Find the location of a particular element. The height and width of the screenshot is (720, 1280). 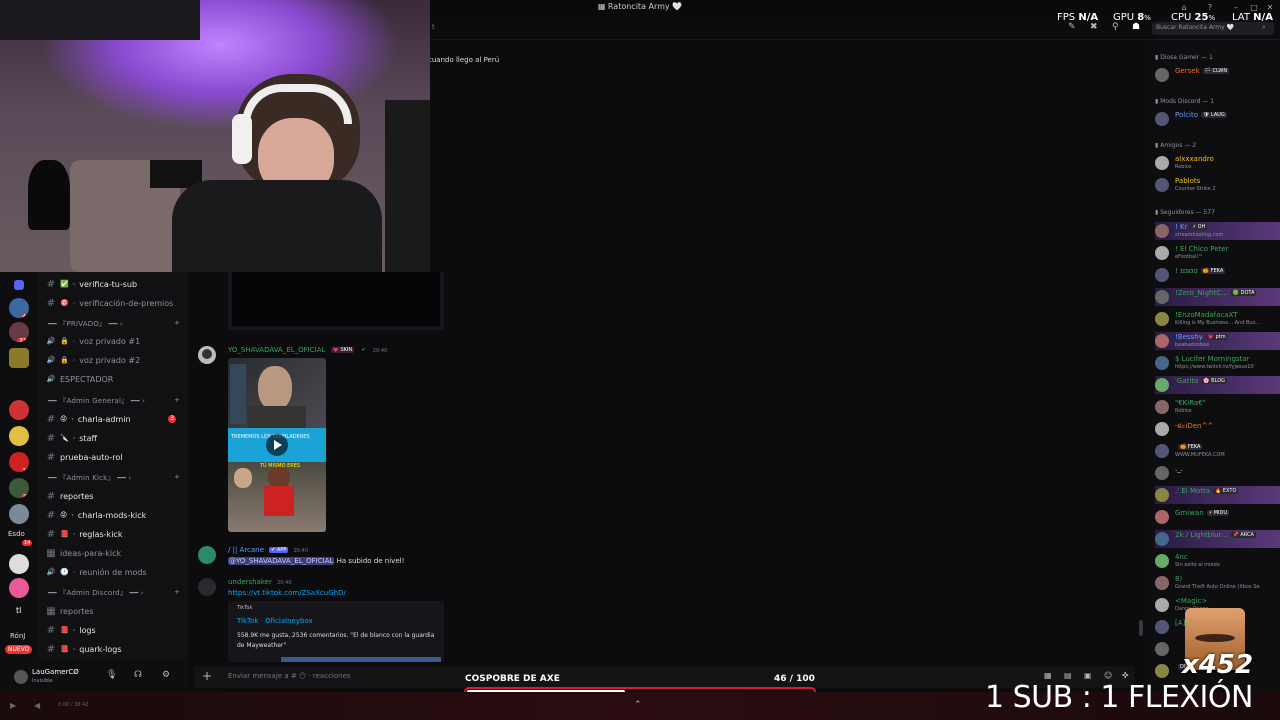

message-author: undershaker 20:40 is located at coordinates (260, 582).